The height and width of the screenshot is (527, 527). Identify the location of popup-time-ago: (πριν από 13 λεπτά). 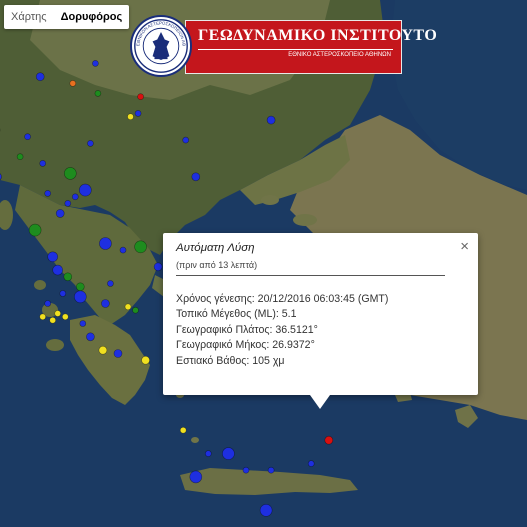
(217, 265).